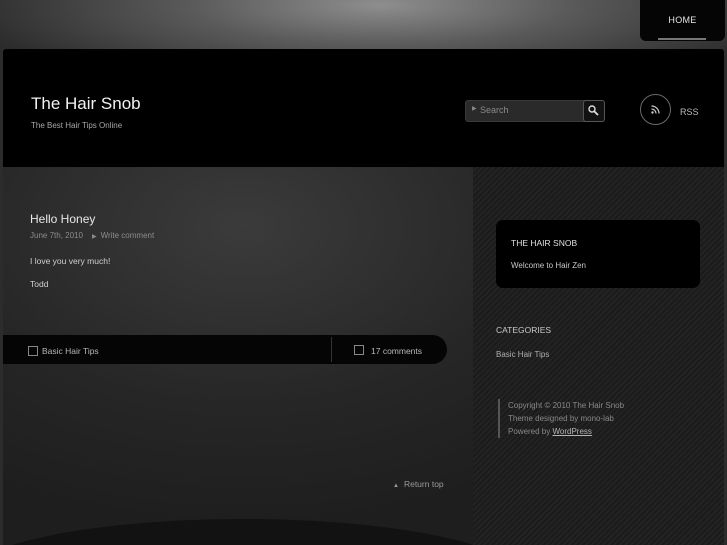 Image resolution: width=727 pixels, height=545 pixels. What do you see at coordinates (544, 243) in the screenshot?
I see `widget-title: THE HAIR SNOB` at bounding box center [544, 243].